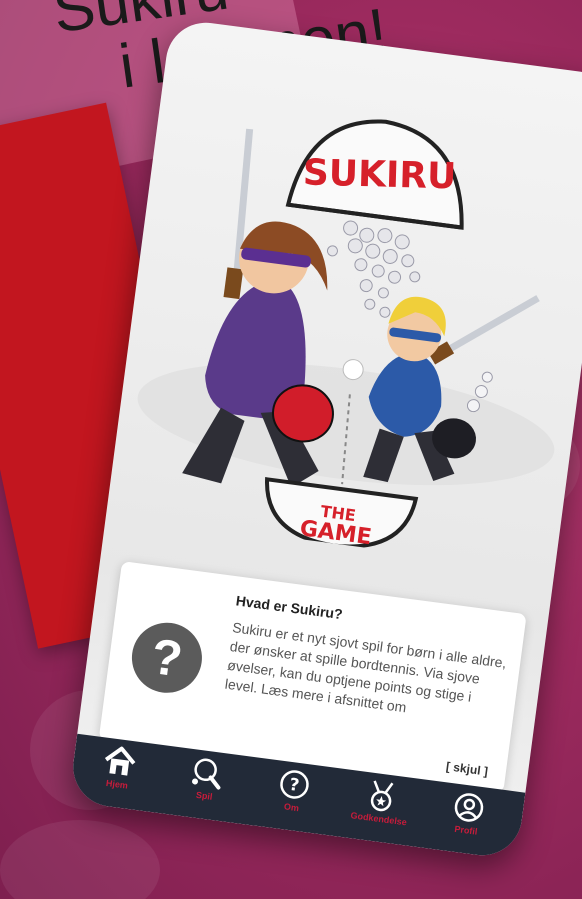 This screenshot has height=899, width=582. I want to click on tab-play: Spil, so click(206, 779).